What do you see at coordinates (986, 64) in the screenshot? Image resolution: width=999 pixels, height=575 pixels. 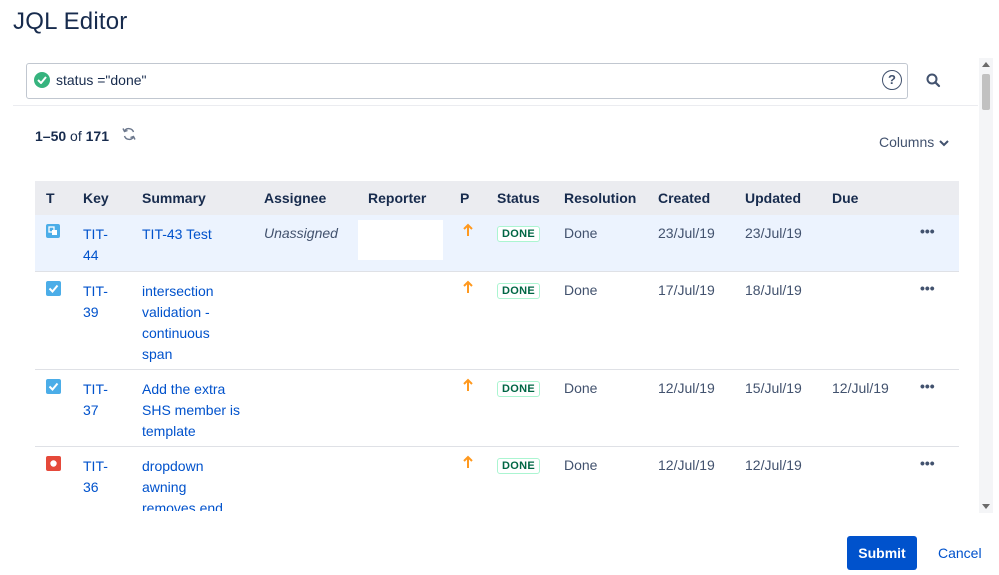 I see `scroll-up-icon` at bounding box center [986, 64].